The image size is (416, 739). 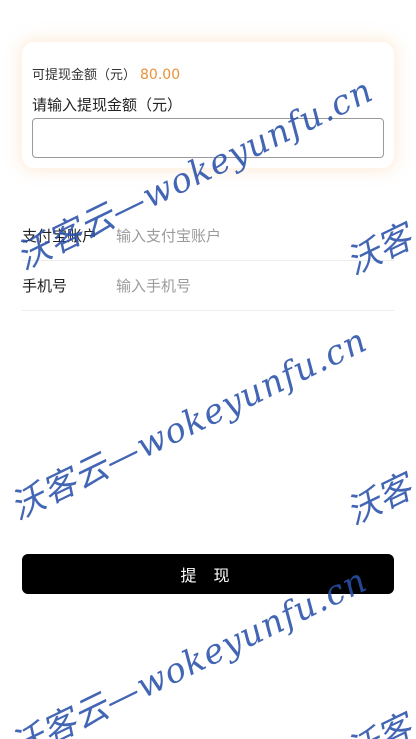 I want to click on alipay-account-row: 支付宝账户, so click(x=208, y=236).